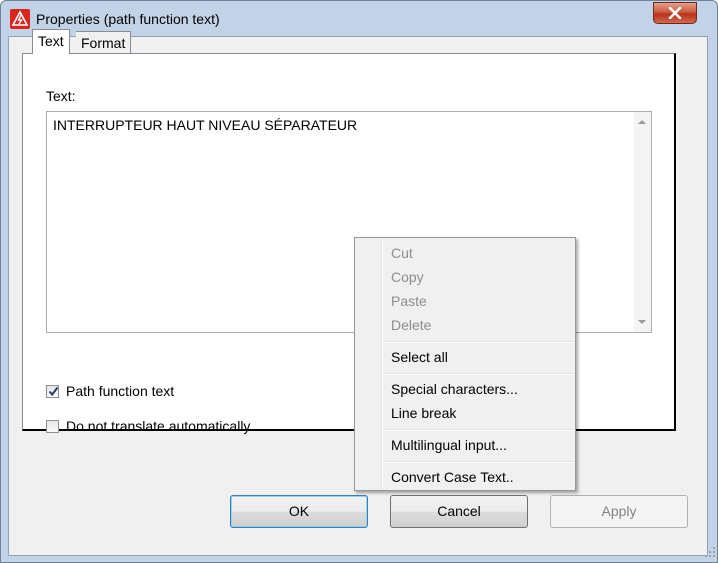 The width and height of the screenshot is (718, 563). I want to click on resize-grip-icon, so click(710, 553).